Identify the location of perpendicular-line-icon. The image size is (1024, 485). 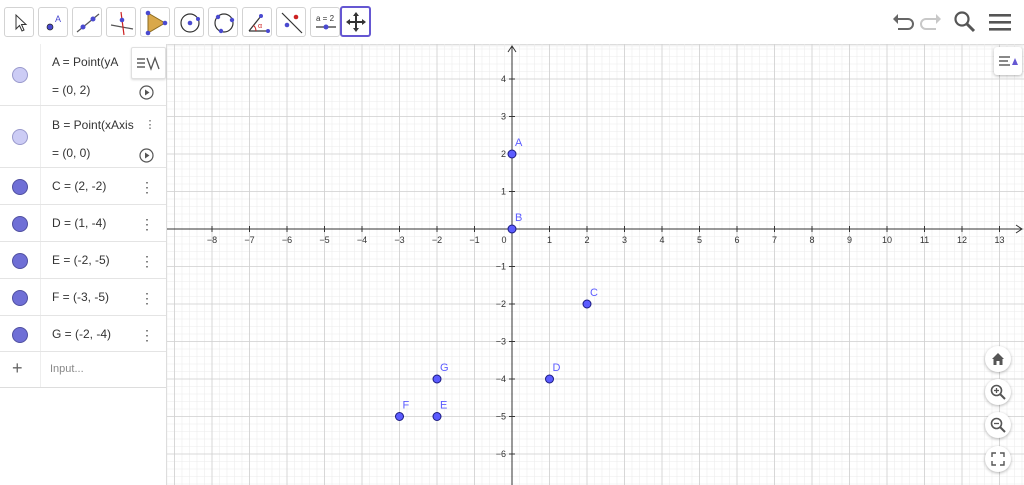
(122, 23).